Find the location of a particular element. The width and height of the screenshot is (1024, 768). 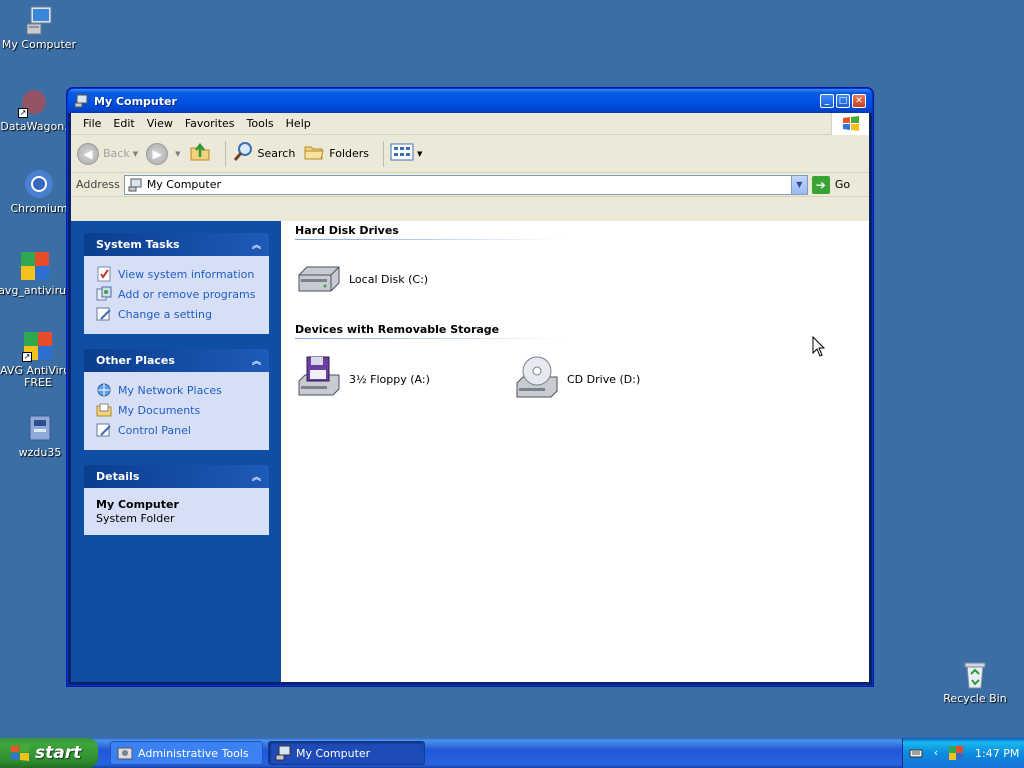

go-button: ➔ Go is located at coordinates (831, 184).